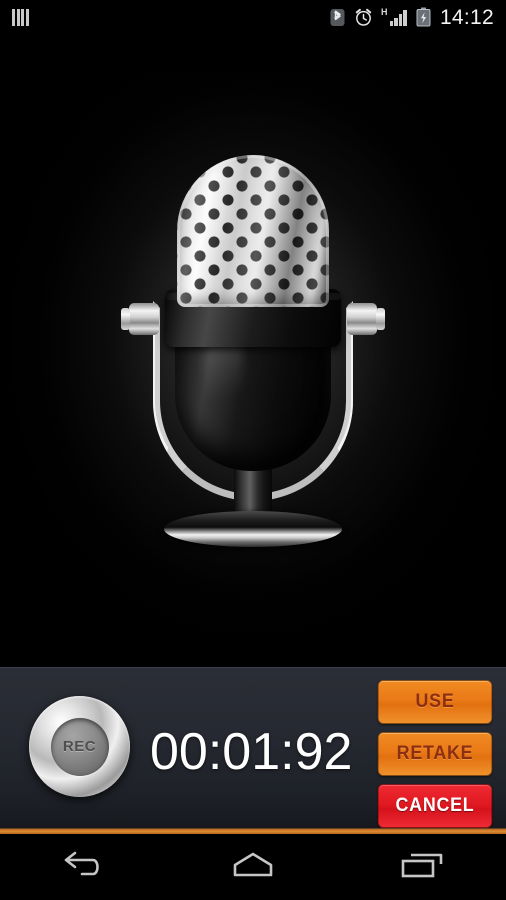  What do you see at coordinates (435, 806) in the screenshot?
I see `cancel-button: CANCEL` at bounding box center [435, 806].